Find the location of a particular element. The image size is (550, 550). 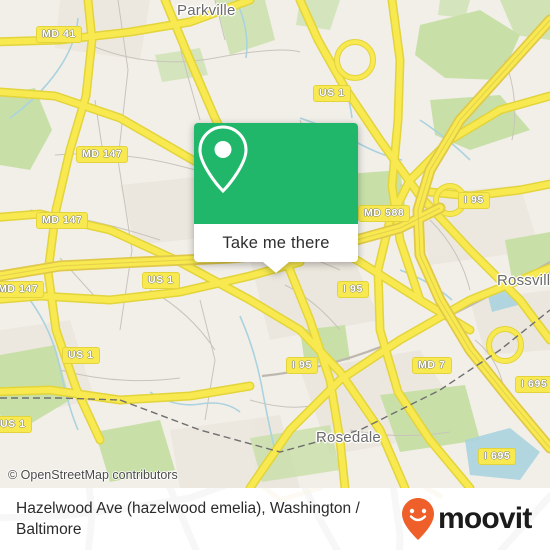

popup-tail is located at coordinates (276, 267).